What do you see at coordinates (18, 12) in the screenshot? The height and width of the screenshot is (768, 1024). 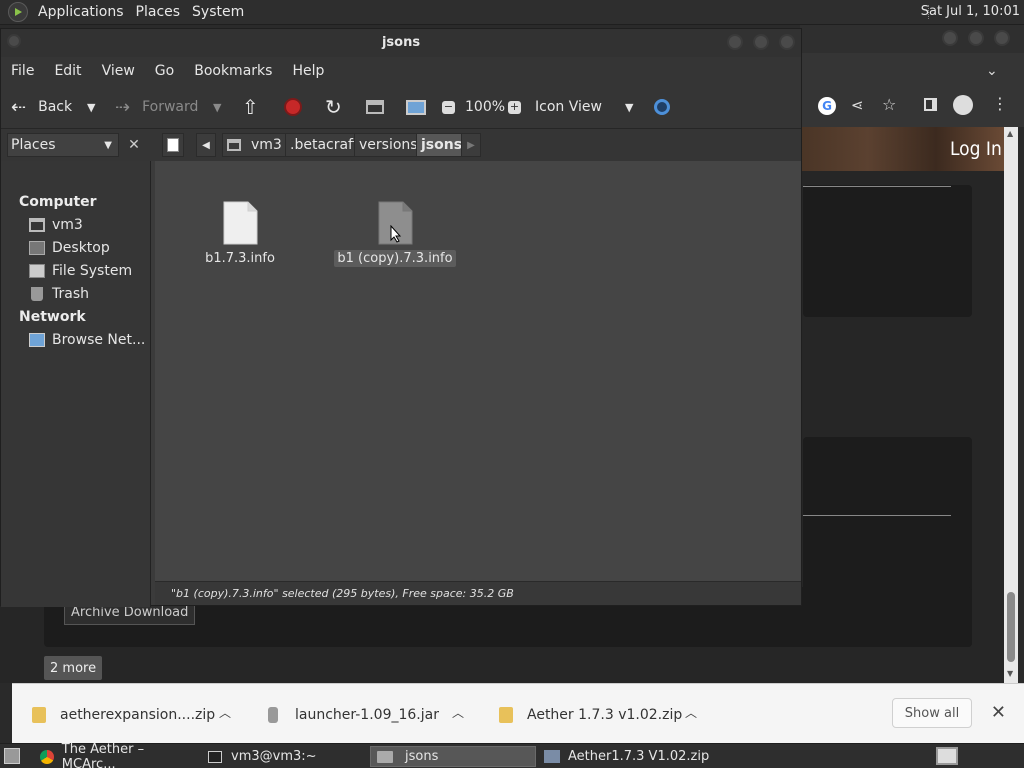 I see `distro-logo-icon` at bounding box center [18, 12].